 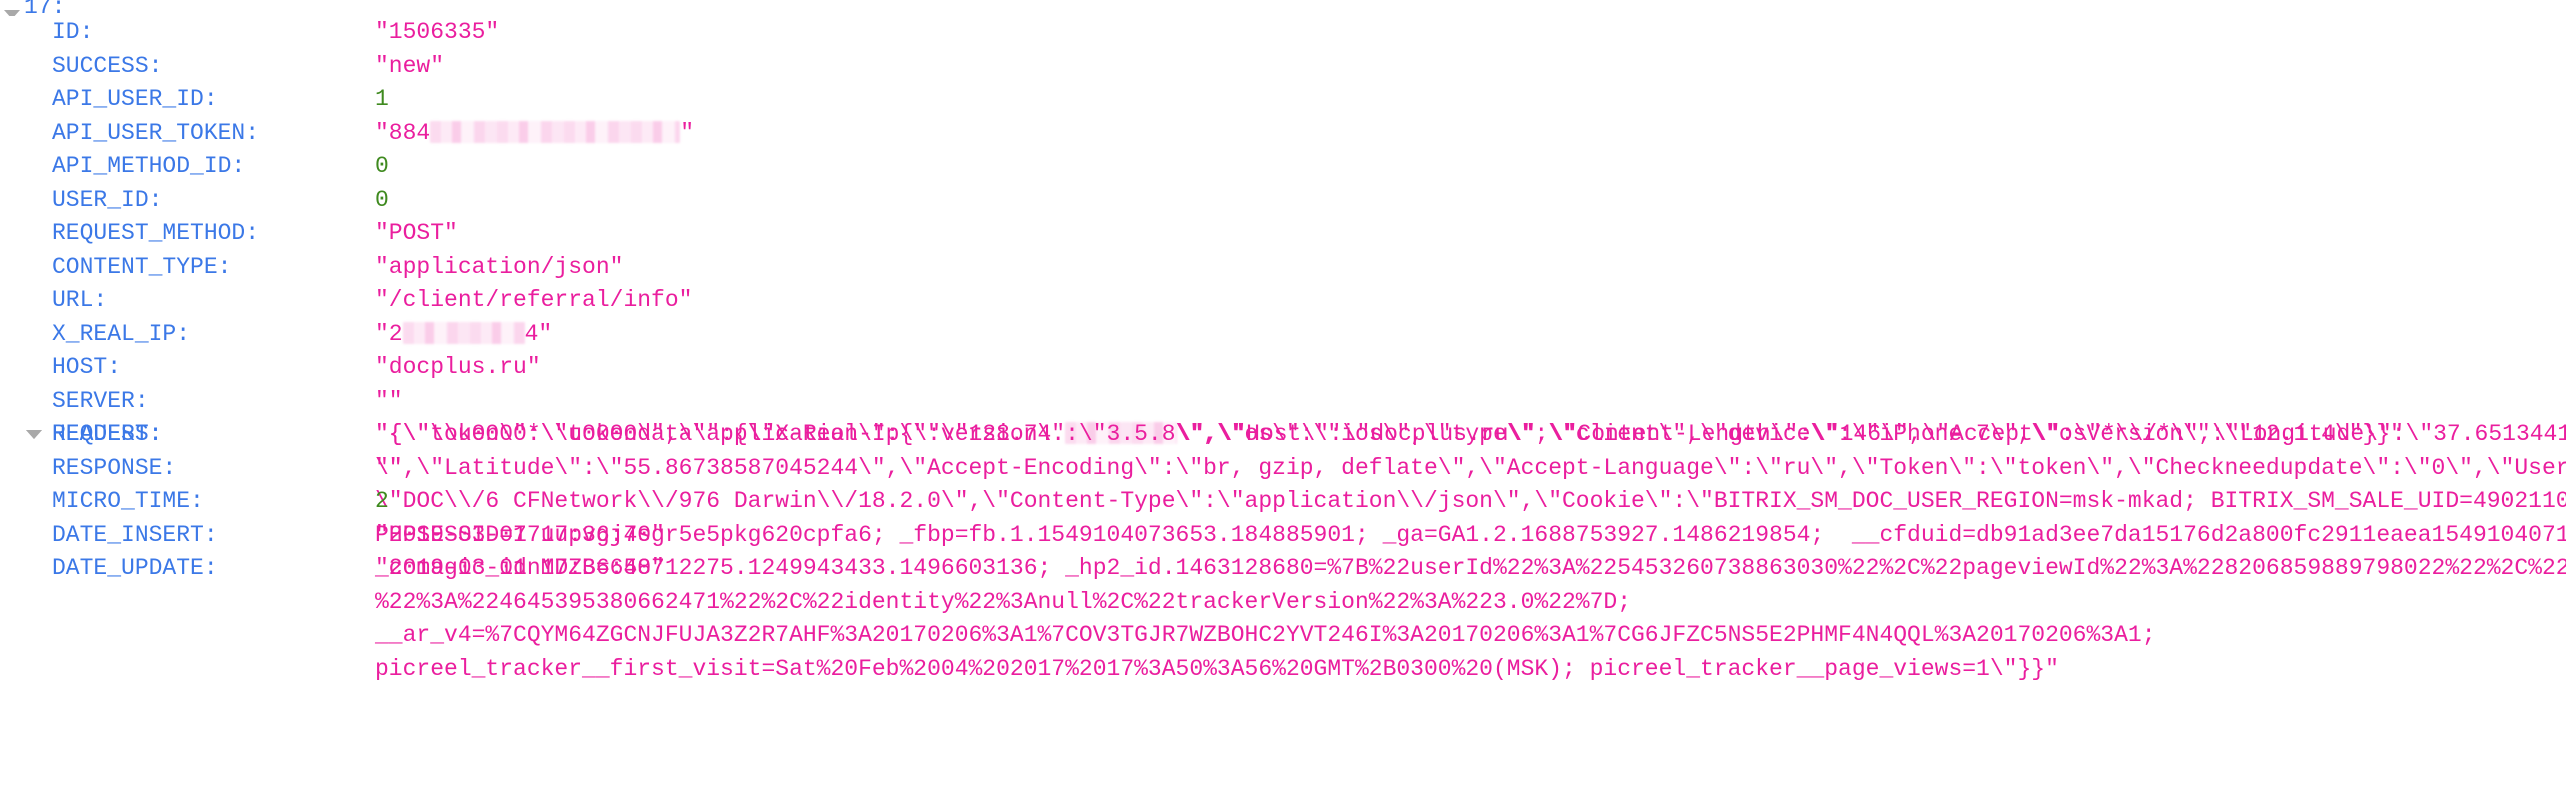 What do you see at coordinates (34, 434) in the screenshot?
I see `disclosure-triangle-icon-request` at bounding box center [34, 434].